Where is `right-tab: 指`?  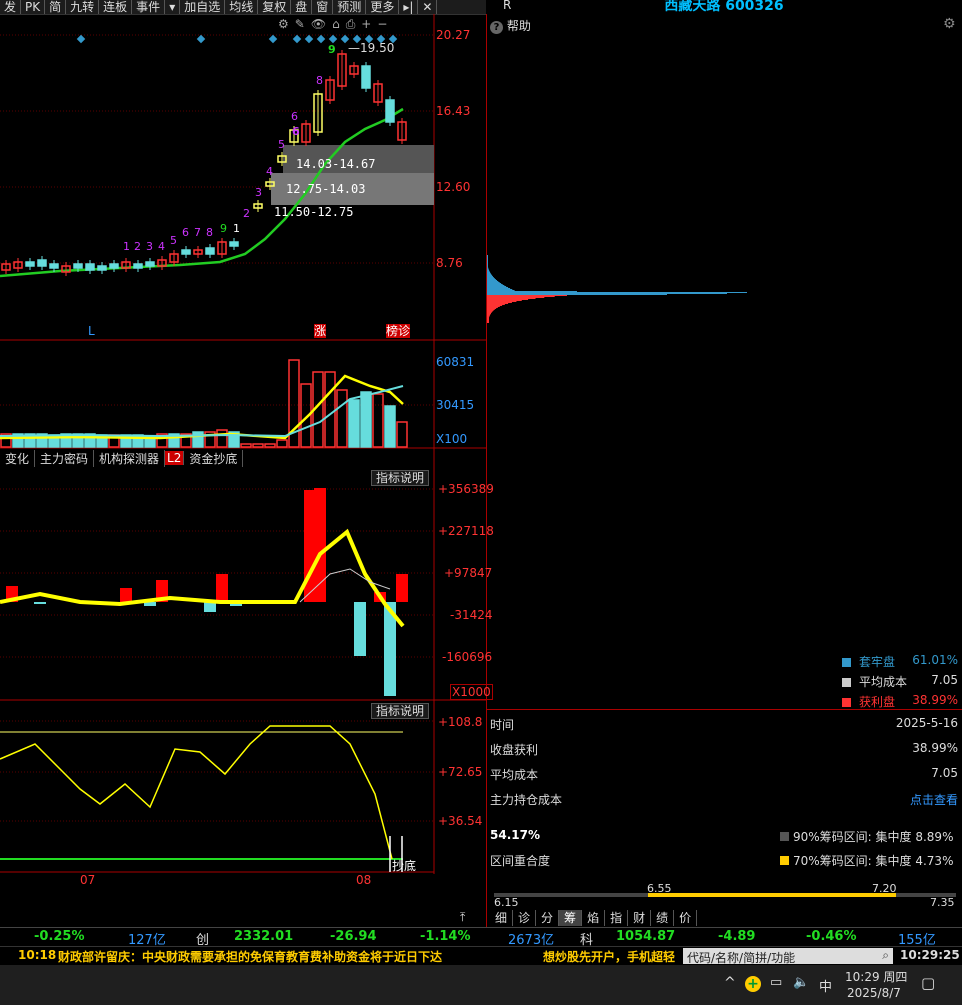
right-tab: 指 is located at coordinates (617, 918).